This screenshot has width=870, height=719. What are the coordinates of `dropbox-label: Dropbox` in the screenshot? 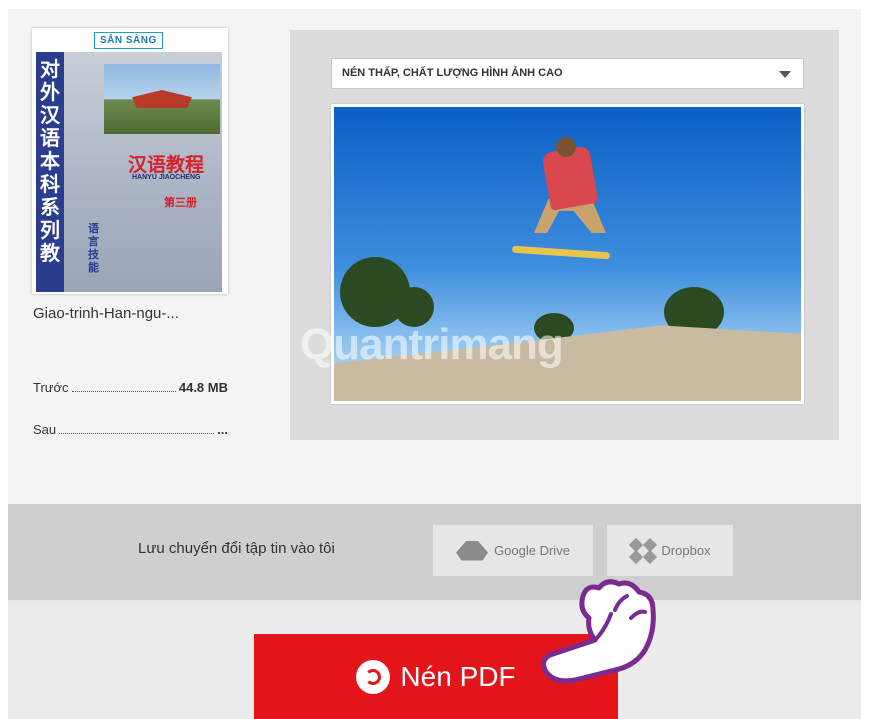 It's located at (686, 550).